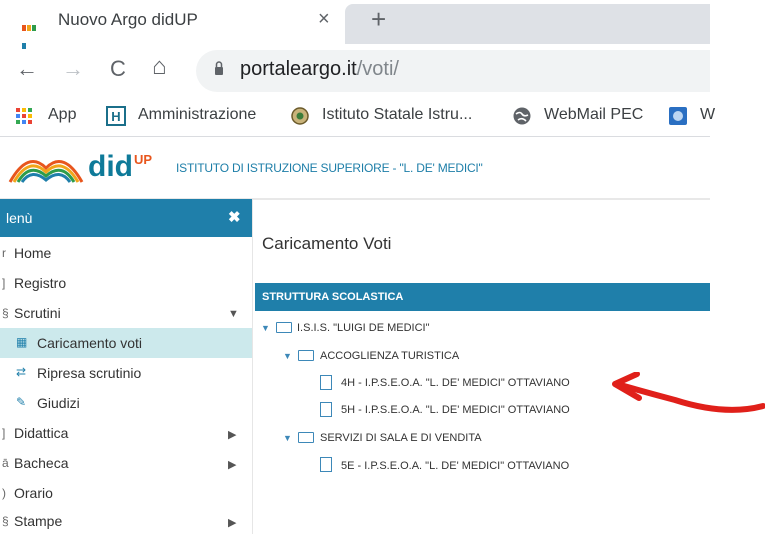 This screenshot has height=534, width=765. What do you see at coordinates (110, 166) in the screenshot?
I see `logo-text: did` at bounding box center [110, 166].